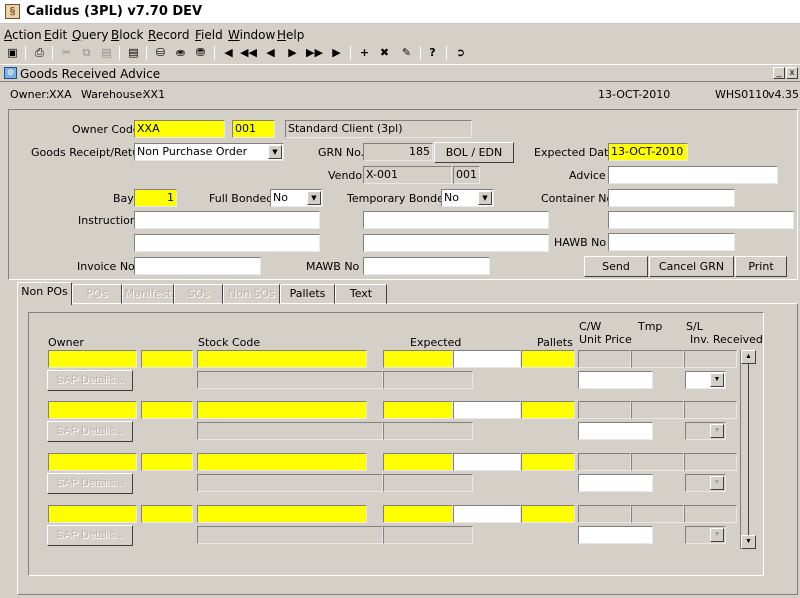 Image resolution: width=800 pixels, height=598 pixels. What do you see at coordinates (361, 294) in the screenshot?
I see `tab-text: Text` at bounding box center [361, 294].